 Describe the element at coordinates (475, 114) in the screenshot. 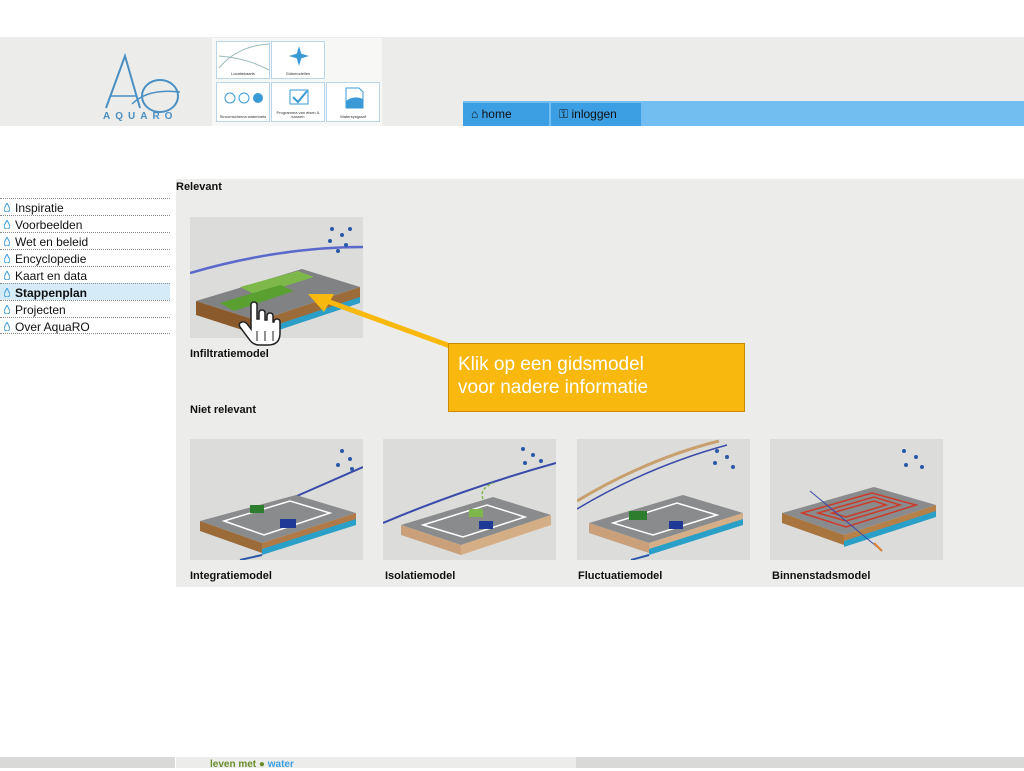

I see `home-icon: ⌂` at that location.